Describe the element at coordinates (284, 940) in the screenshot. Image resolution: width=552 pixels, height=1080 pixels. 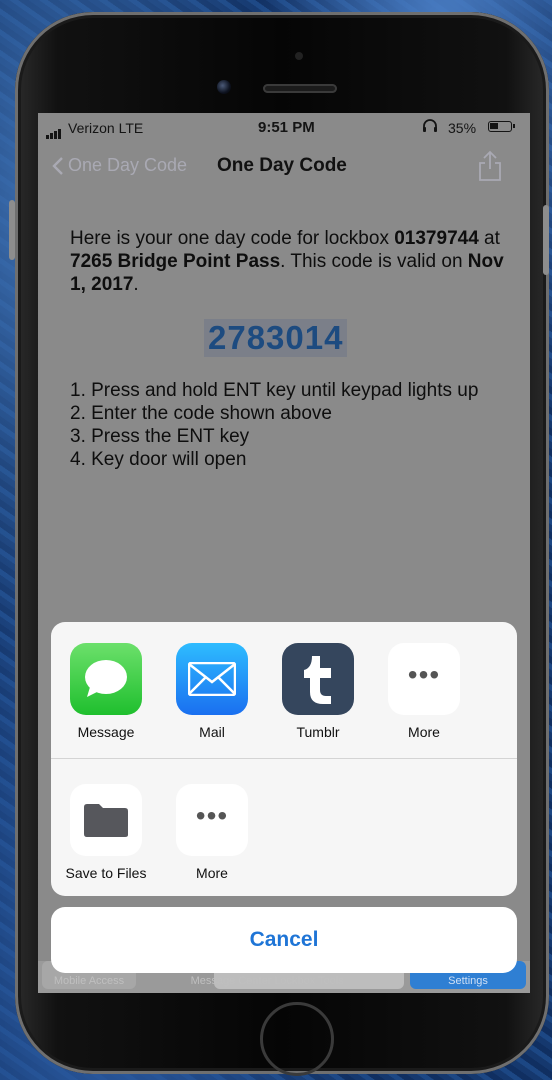
I see `cancel-button: Cancel` at that location.